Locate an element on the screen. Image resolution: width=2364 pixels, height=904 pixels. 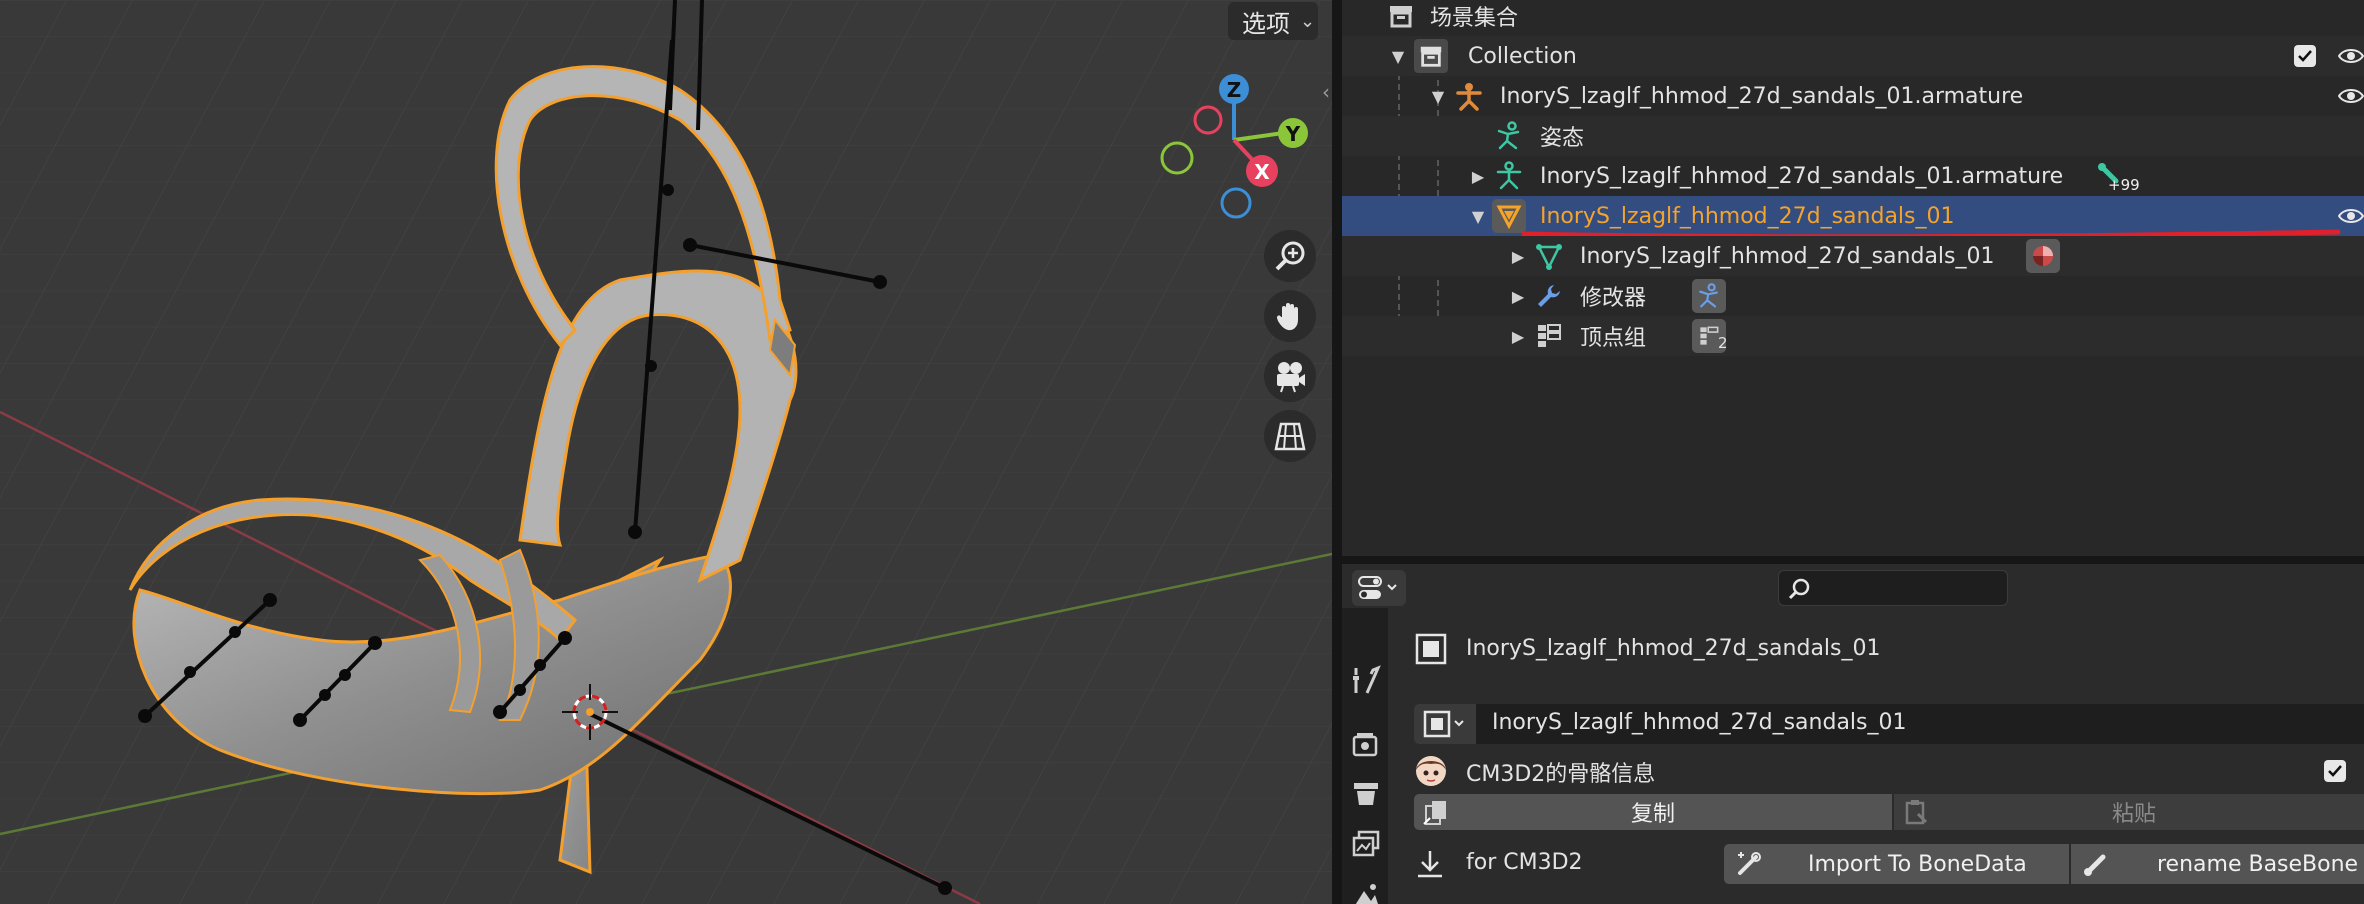
armature-data-icon is located at coordinates (1509, 176).